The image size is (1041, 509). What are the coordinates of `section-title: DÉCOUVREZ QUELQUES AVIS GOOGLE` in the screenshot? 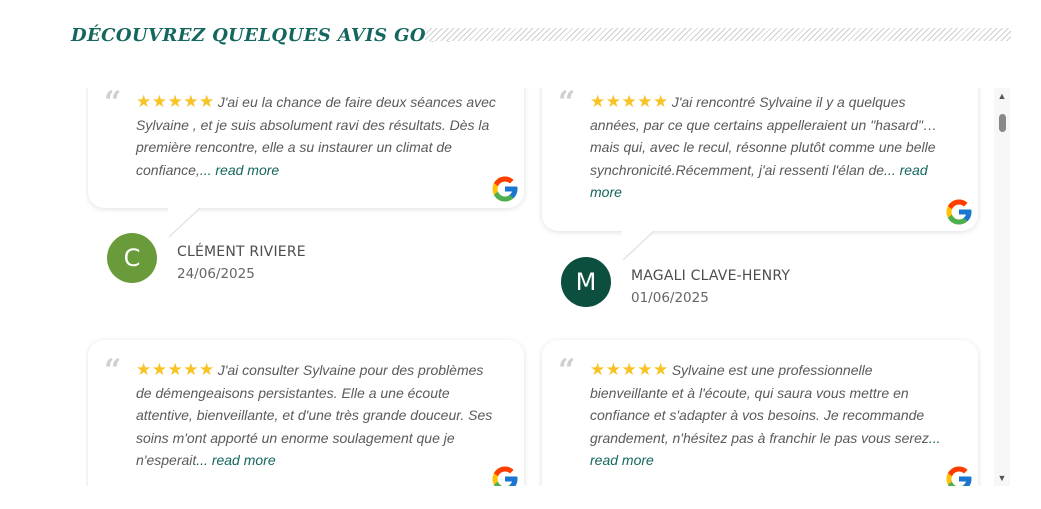 It's located at (278, 35).